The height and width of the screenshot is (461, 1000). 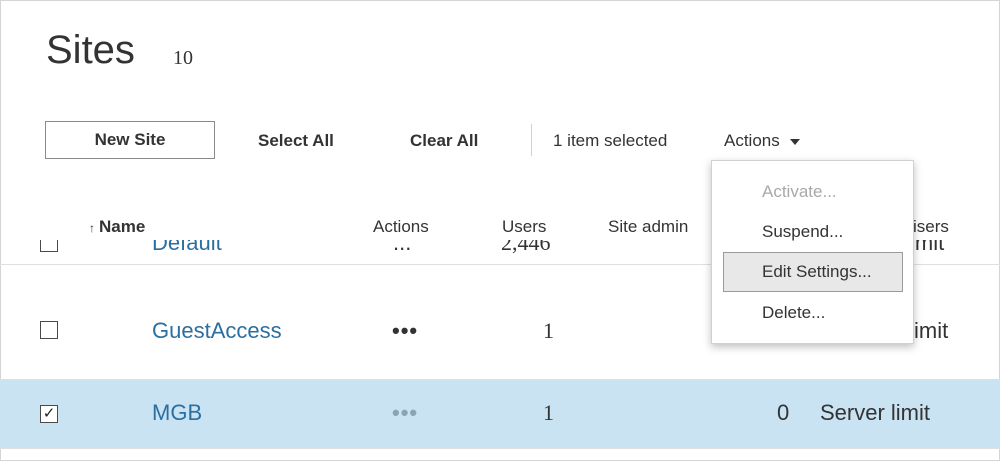 What do you see at coordinates (187, 248) in the screenshot?
I see `site-name-link: Default` at bounding box center [187, 248].